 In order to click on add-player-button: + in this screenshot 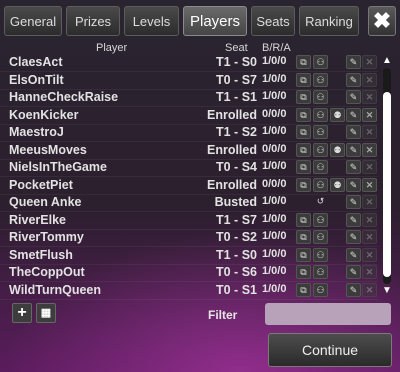, I will do `click(22, 313)`.